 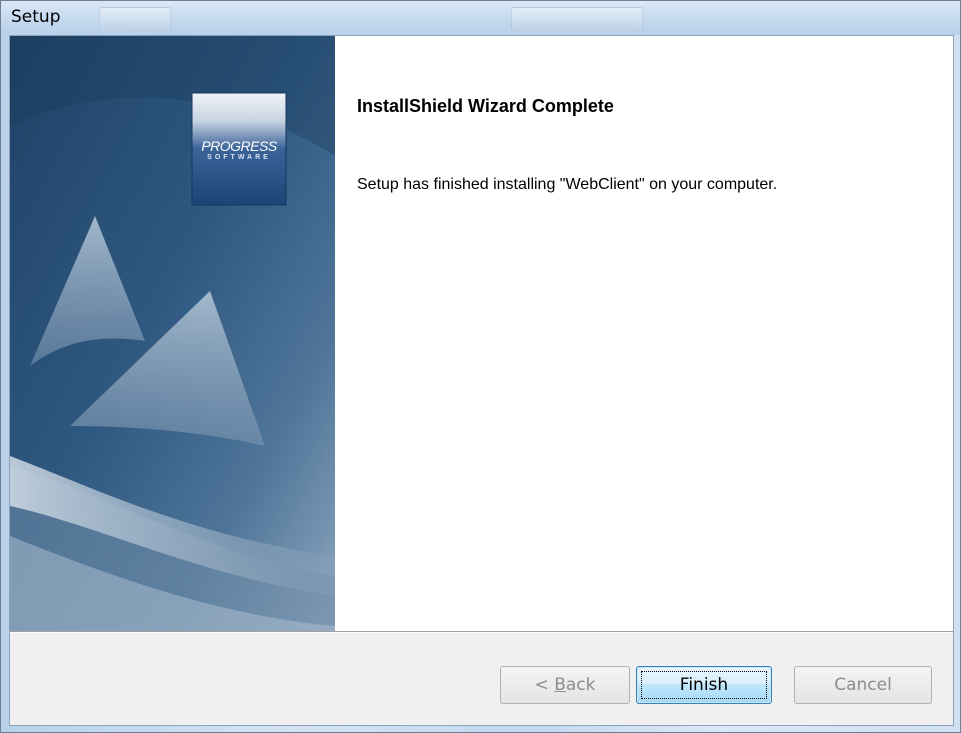 I want to click on back-button: < Back, so click(x=565, y=685).